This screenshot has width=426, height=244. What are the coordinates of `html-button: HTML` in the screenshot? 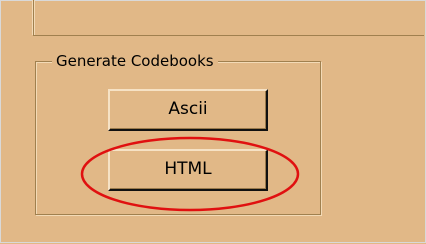 It's located at (188, 170).